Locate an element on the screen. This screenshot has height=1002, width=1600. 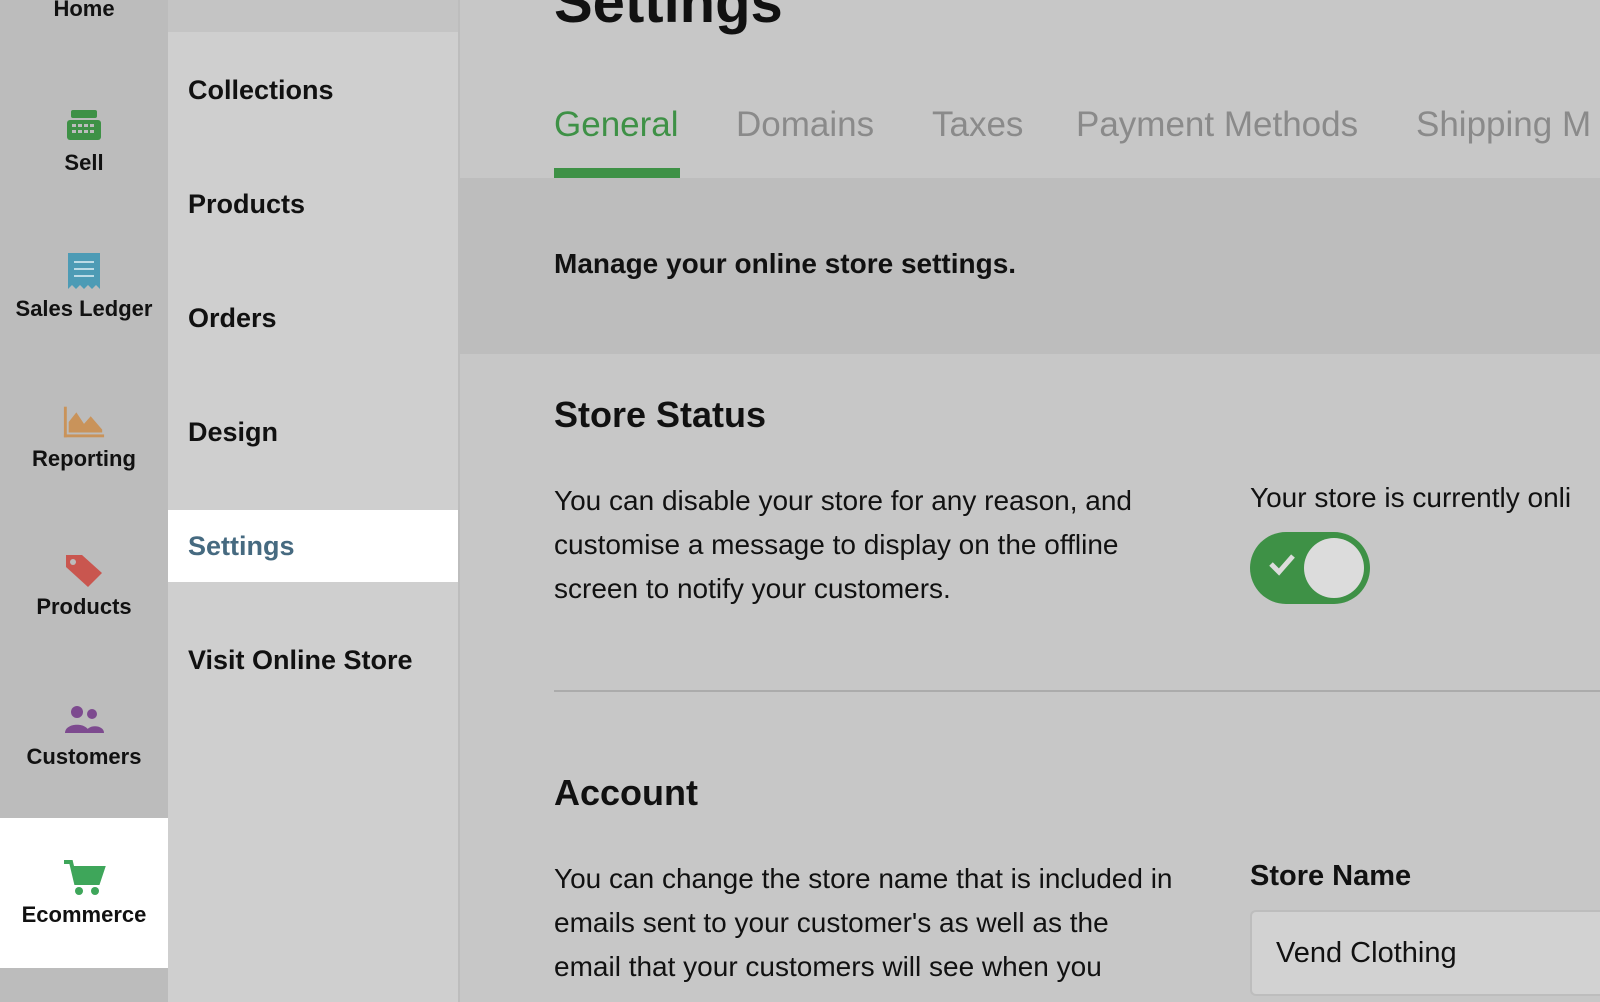
rail-item-sell: Sell is located at coordinates (84, 146).